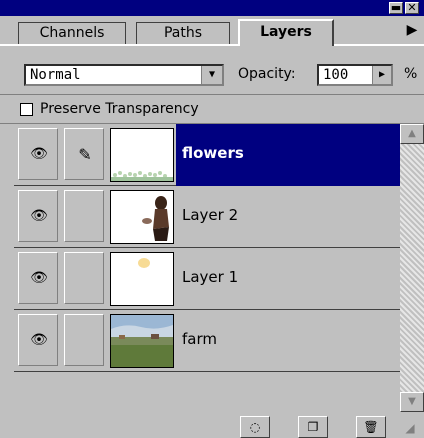 The height and width of the screenshot is (438, 424). Describe the element at coordinates (412, 30) in the screenshot. I see `palette-menu-arrow-icon: ▶` at that location.